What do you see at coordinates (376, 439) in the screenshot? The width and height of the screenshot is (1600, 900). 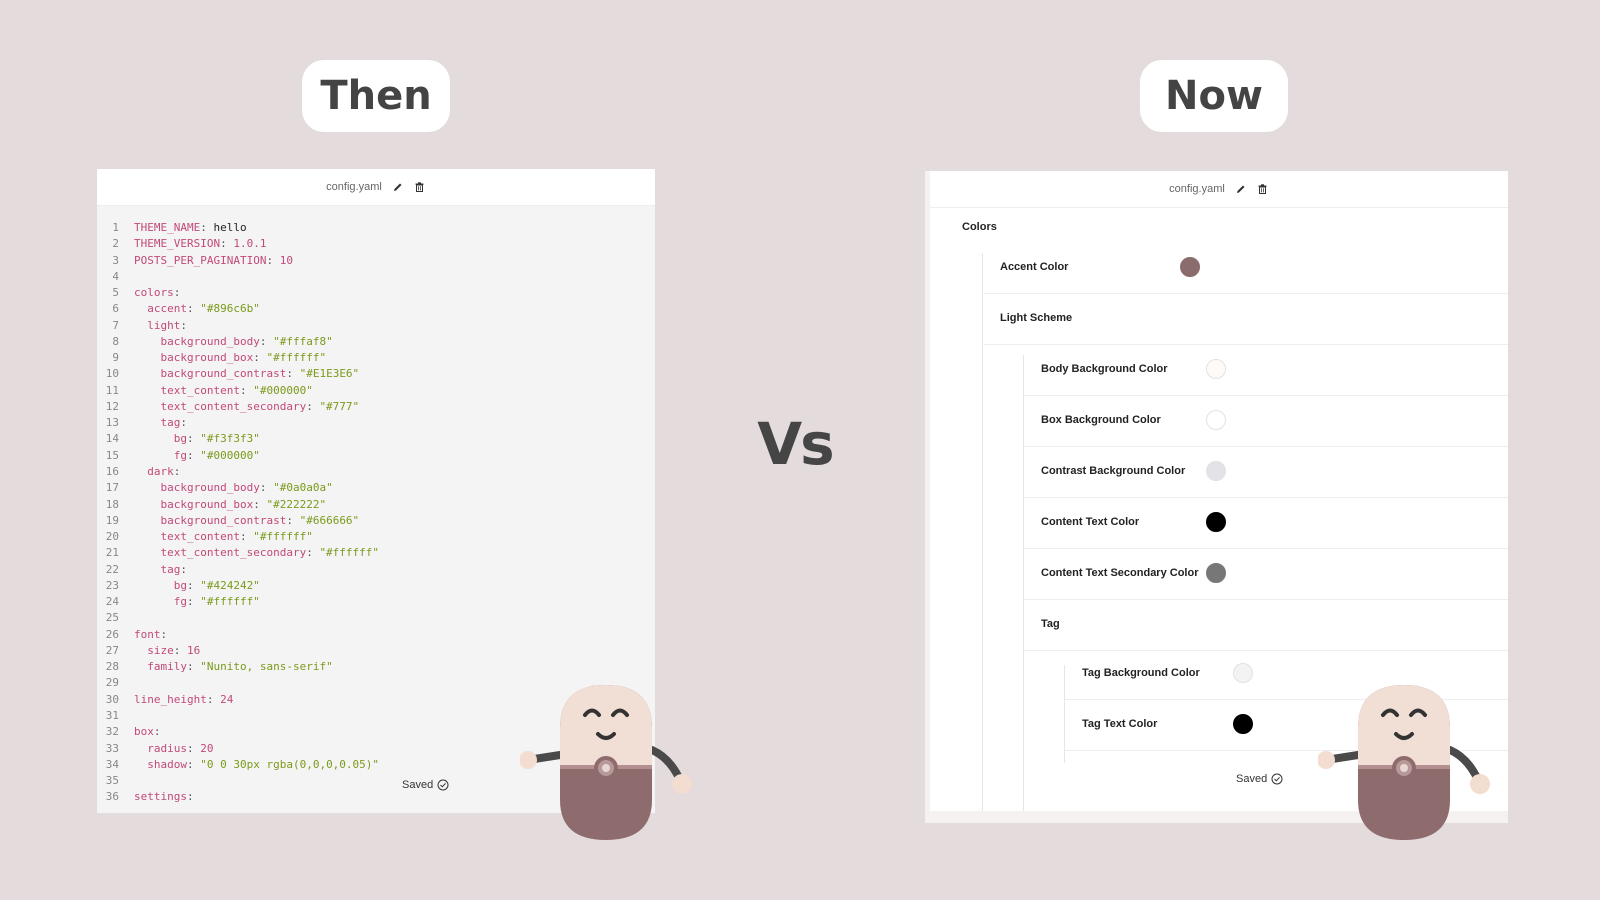 I see `code-line: 14 bg: "#f3f3f3"` at bounding box center [376, 439].